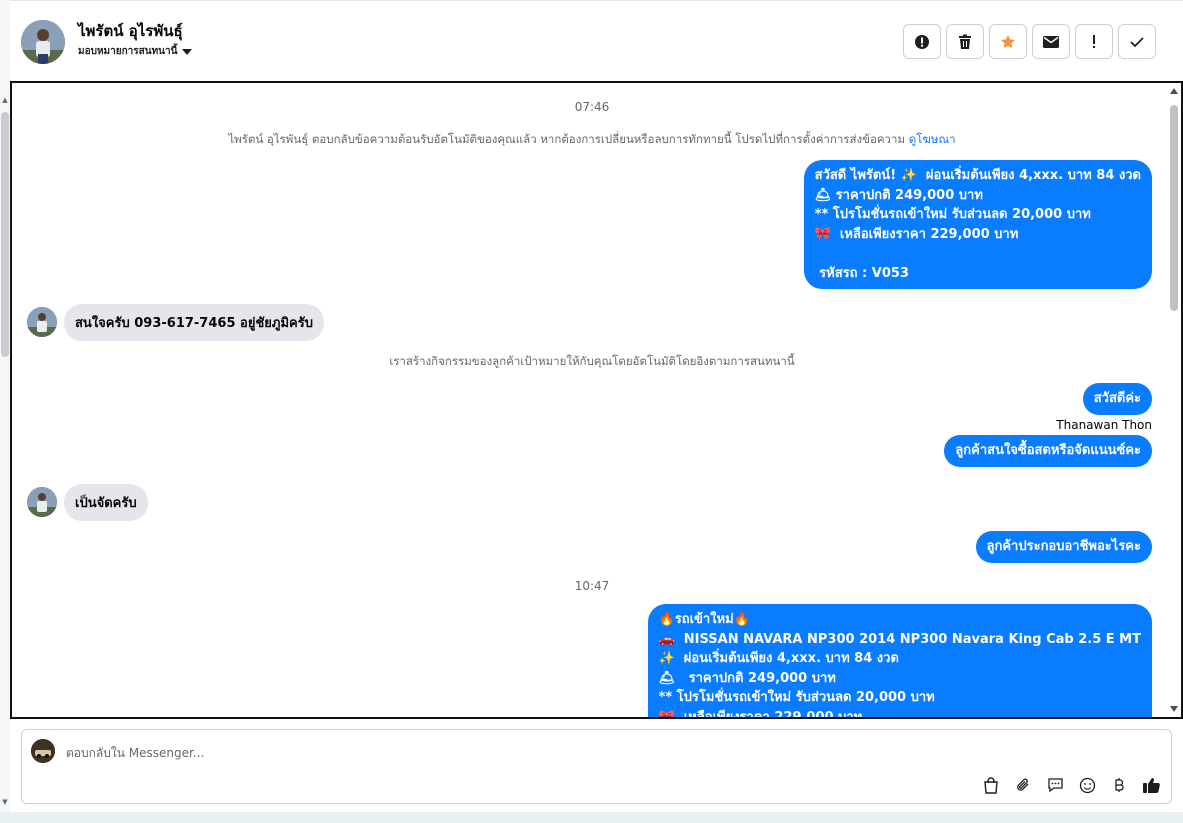 The height and width of the screenshot is (823, 1183). Describe the element at coordinates (991, 785) in the screenshot. I see `bag-icon` at that location.